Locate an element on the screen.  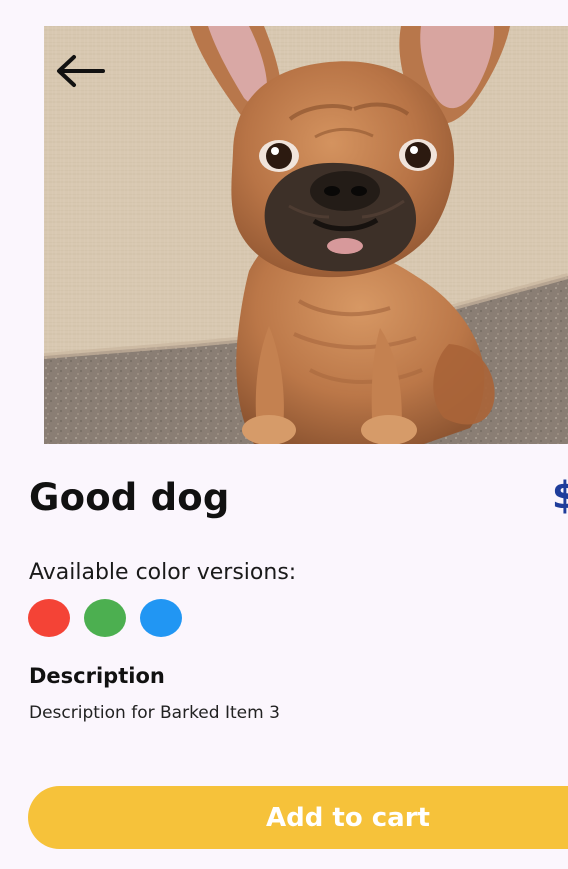
back-button is located at coordinates (80, 71).